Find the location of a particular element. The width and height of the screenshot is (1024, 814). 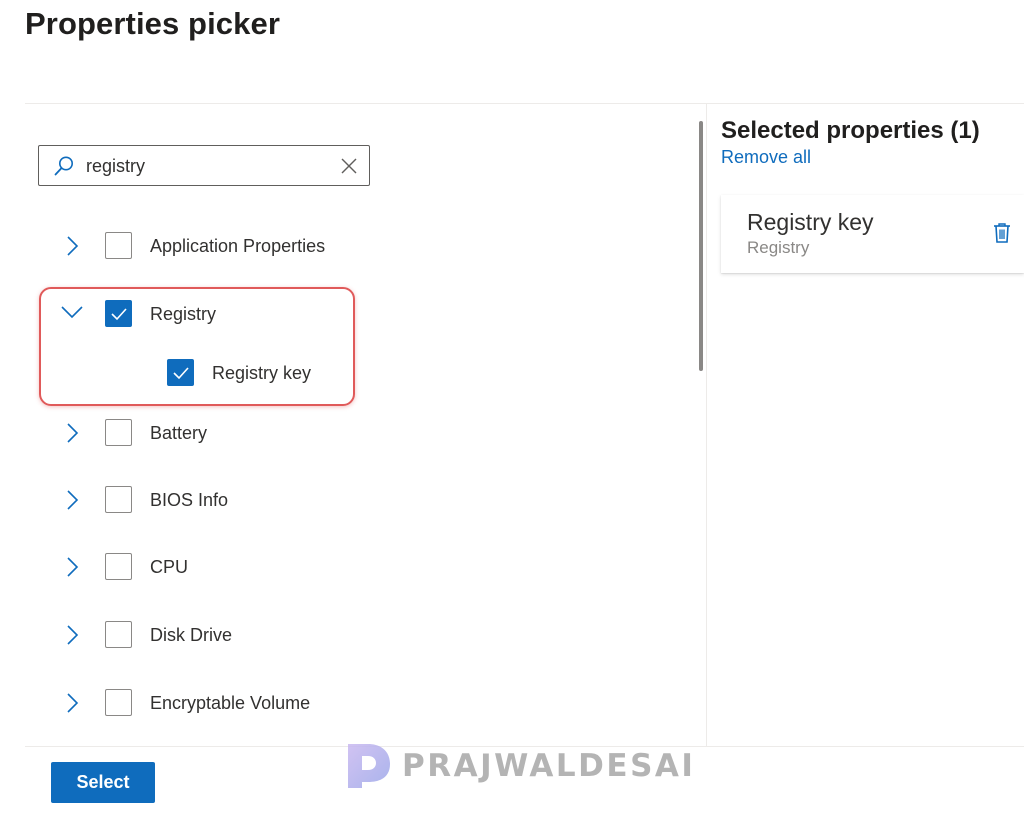

tree-item-label: Application Properties is located at coordinates (238, 246).